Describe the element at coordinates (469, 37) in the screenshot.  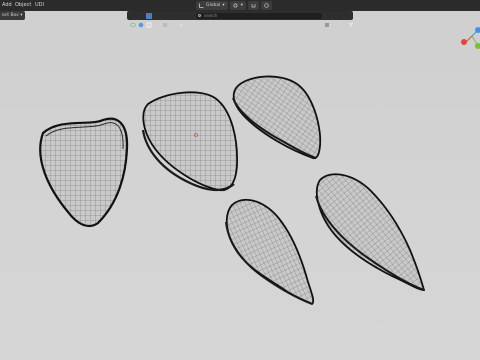
I see `navigation-gizmo` at that location.